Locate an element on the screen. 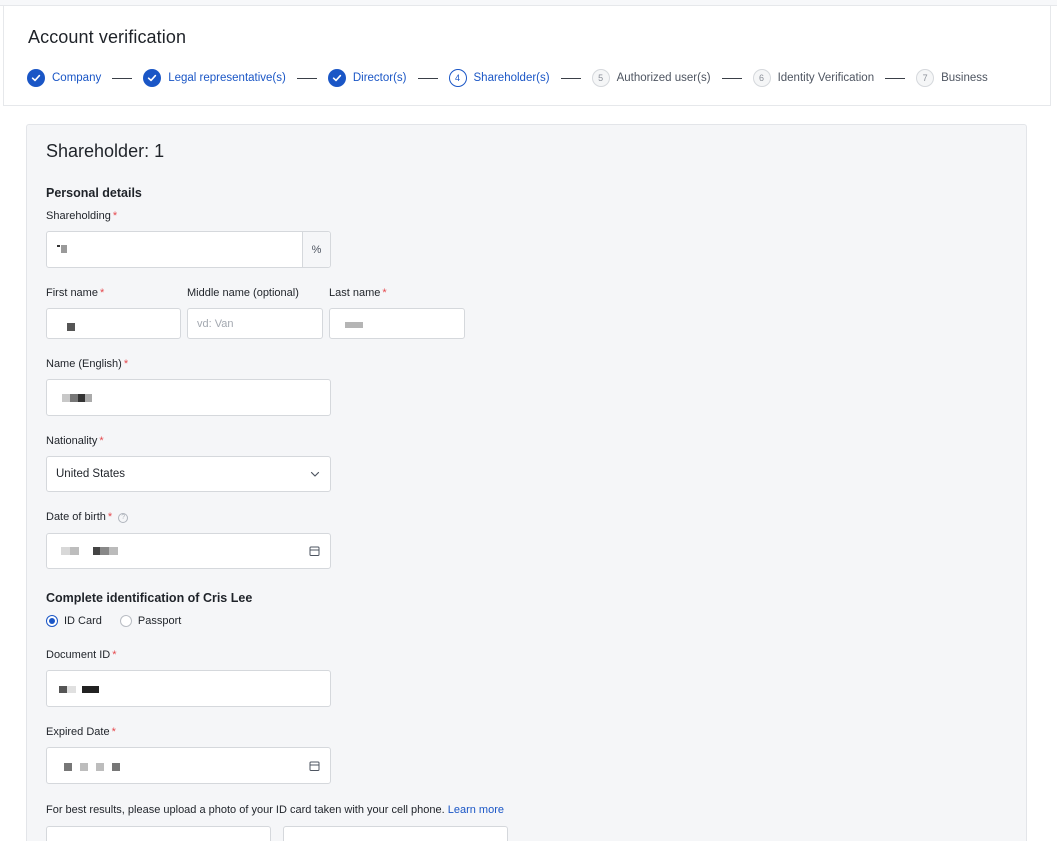  percent-suffix: % is located at coordinates (316, 249).